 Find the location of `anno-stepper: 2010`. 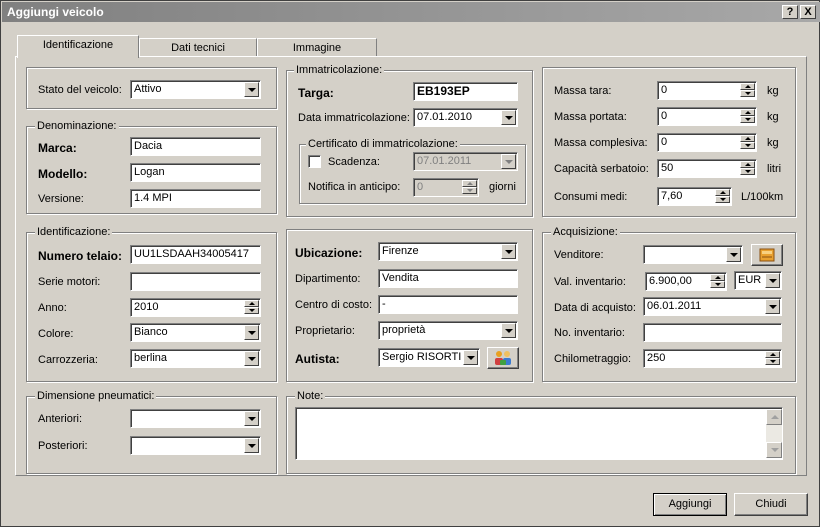

anno-stepper: 2010 is located at coordinates (195, 307).